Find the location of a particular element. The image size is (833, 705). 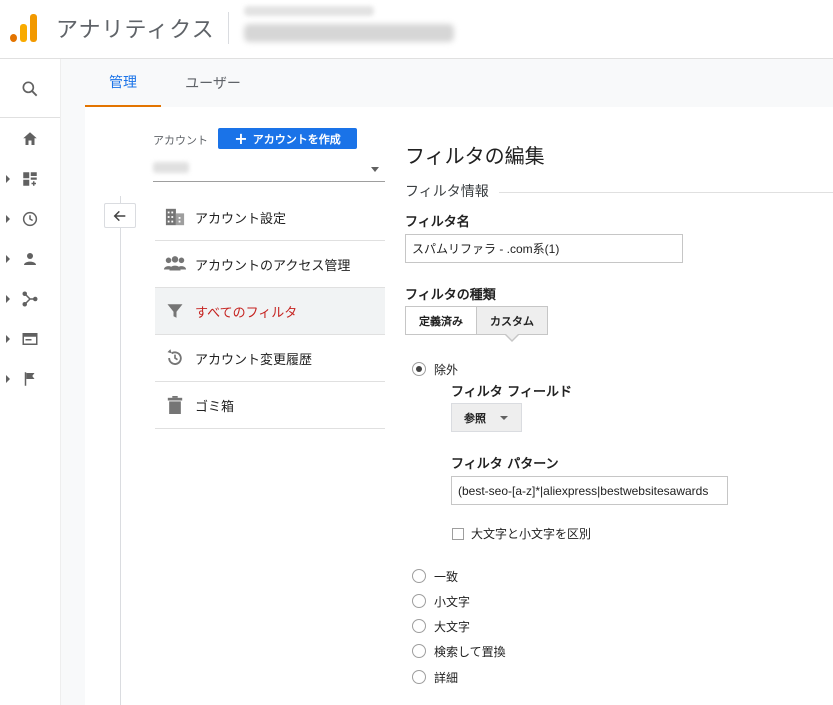

left-nav-rail is located at coordinates (30, 382).